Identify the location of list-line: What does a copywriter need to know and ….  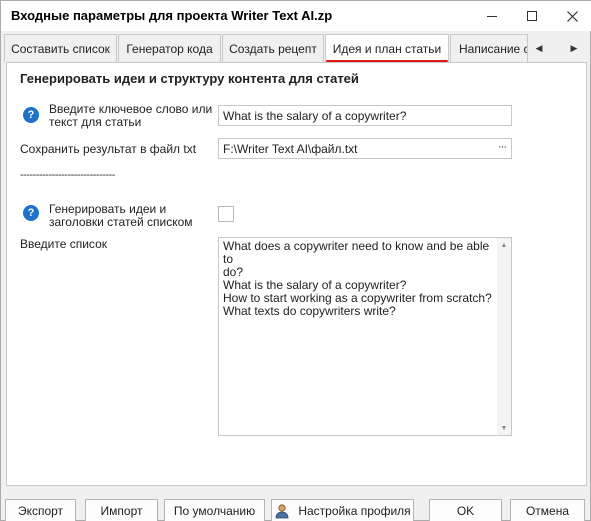
(356, 252).